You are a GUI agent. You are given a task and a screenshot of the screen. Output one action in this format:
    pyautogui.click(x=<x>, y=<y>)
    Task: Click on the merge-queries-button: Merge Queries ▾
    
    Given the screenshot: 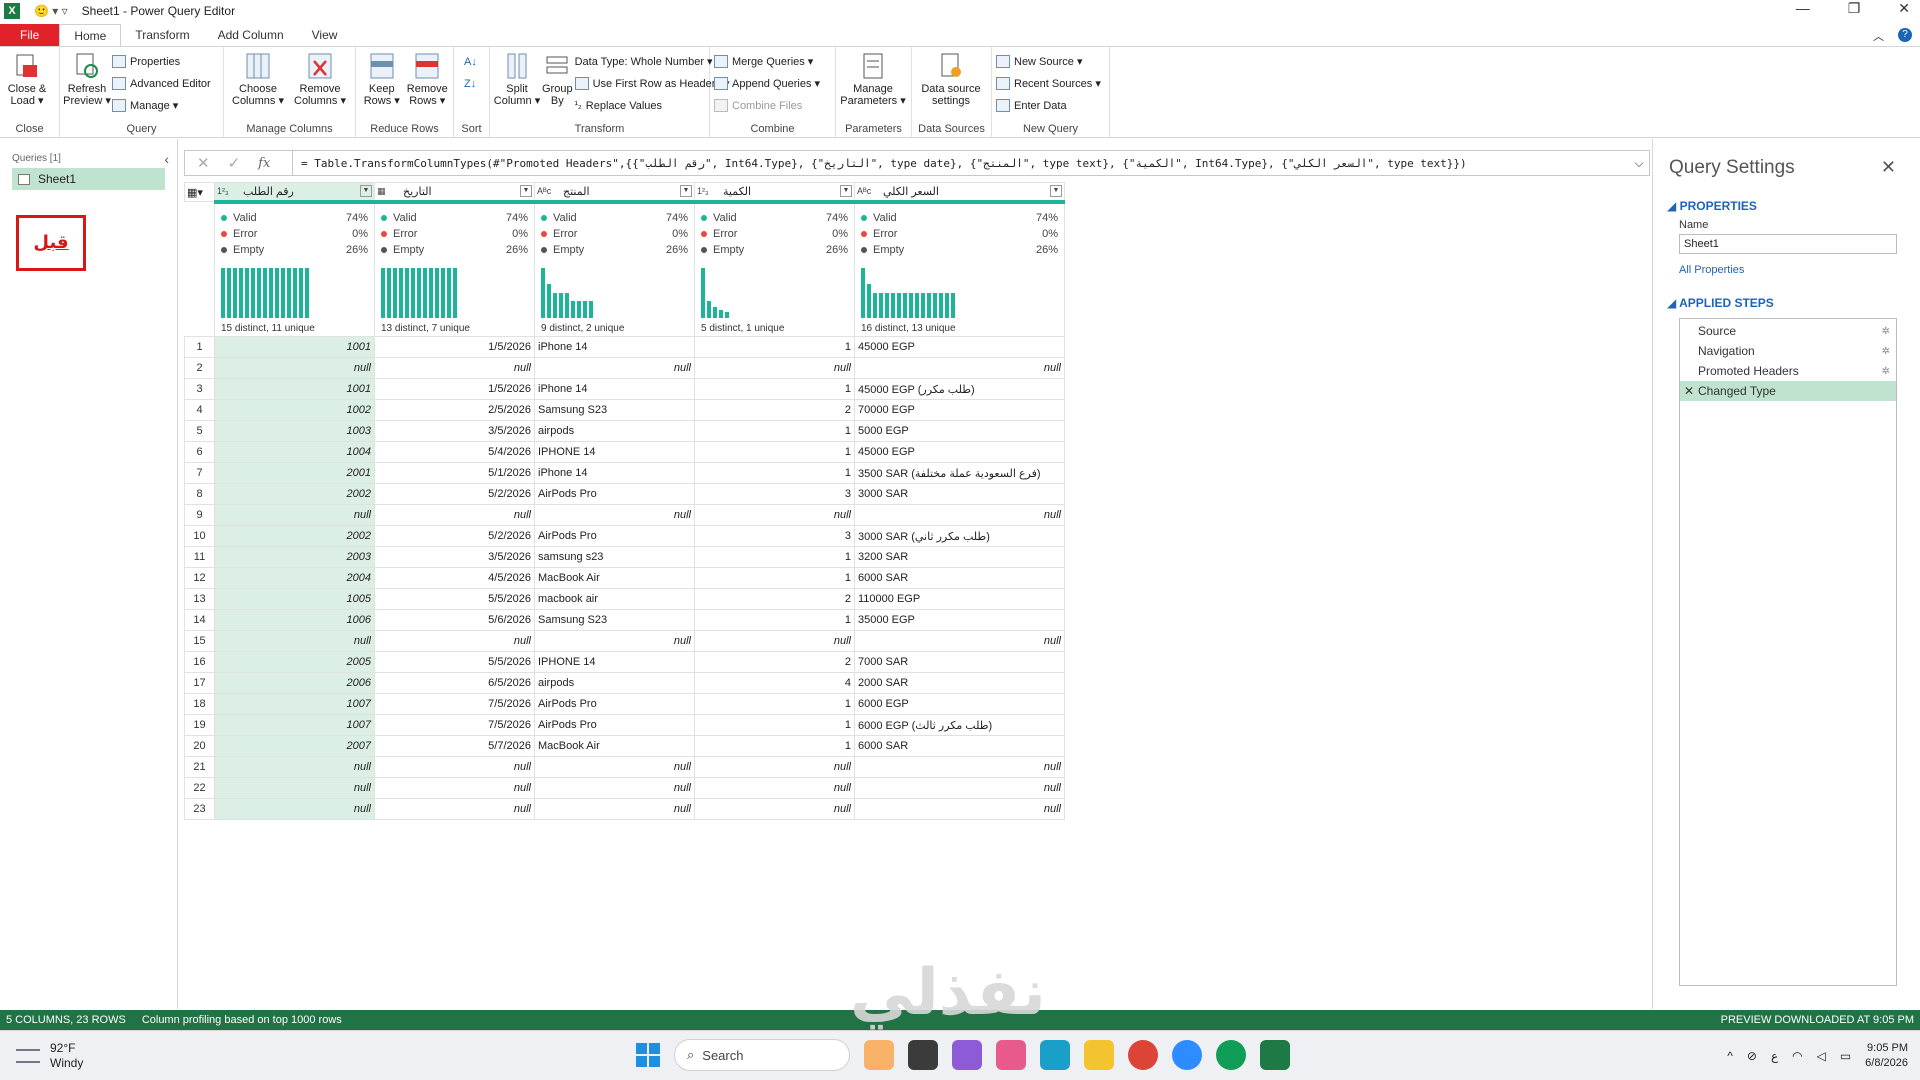 What is the action you would take?
    pyautogui.click(x=767, y=61)
    